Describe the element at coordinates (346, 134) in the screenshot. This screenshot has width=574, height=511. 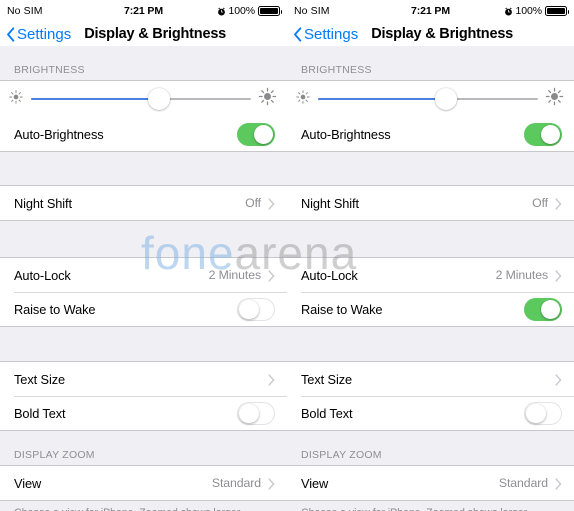
I see `row-label-auto-brightness: Auto-Brightness` at that location.